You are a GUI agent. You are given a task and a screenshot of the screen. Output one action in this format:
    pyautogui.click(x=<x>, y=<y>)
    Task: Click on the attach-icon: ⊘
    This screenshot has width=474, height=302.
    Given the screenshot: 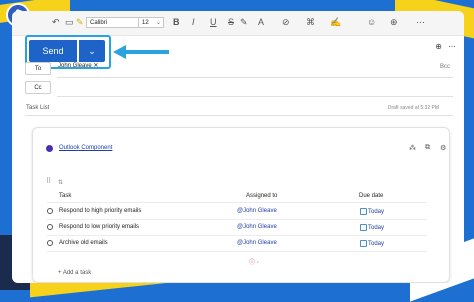 What is the action you would take?
    pyautogui.click(x=286, y=22)
    